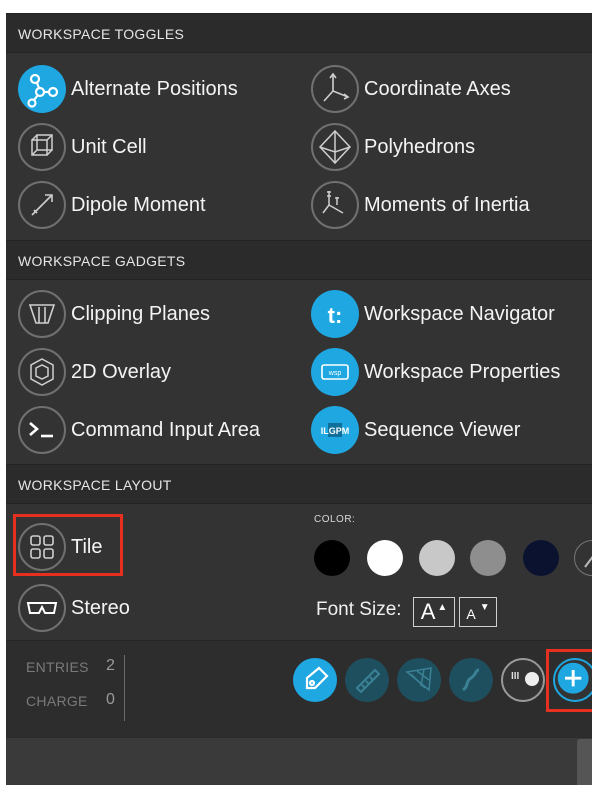 The image size is (592, 785). I want to click on swatch-gray, so click(488, 558).